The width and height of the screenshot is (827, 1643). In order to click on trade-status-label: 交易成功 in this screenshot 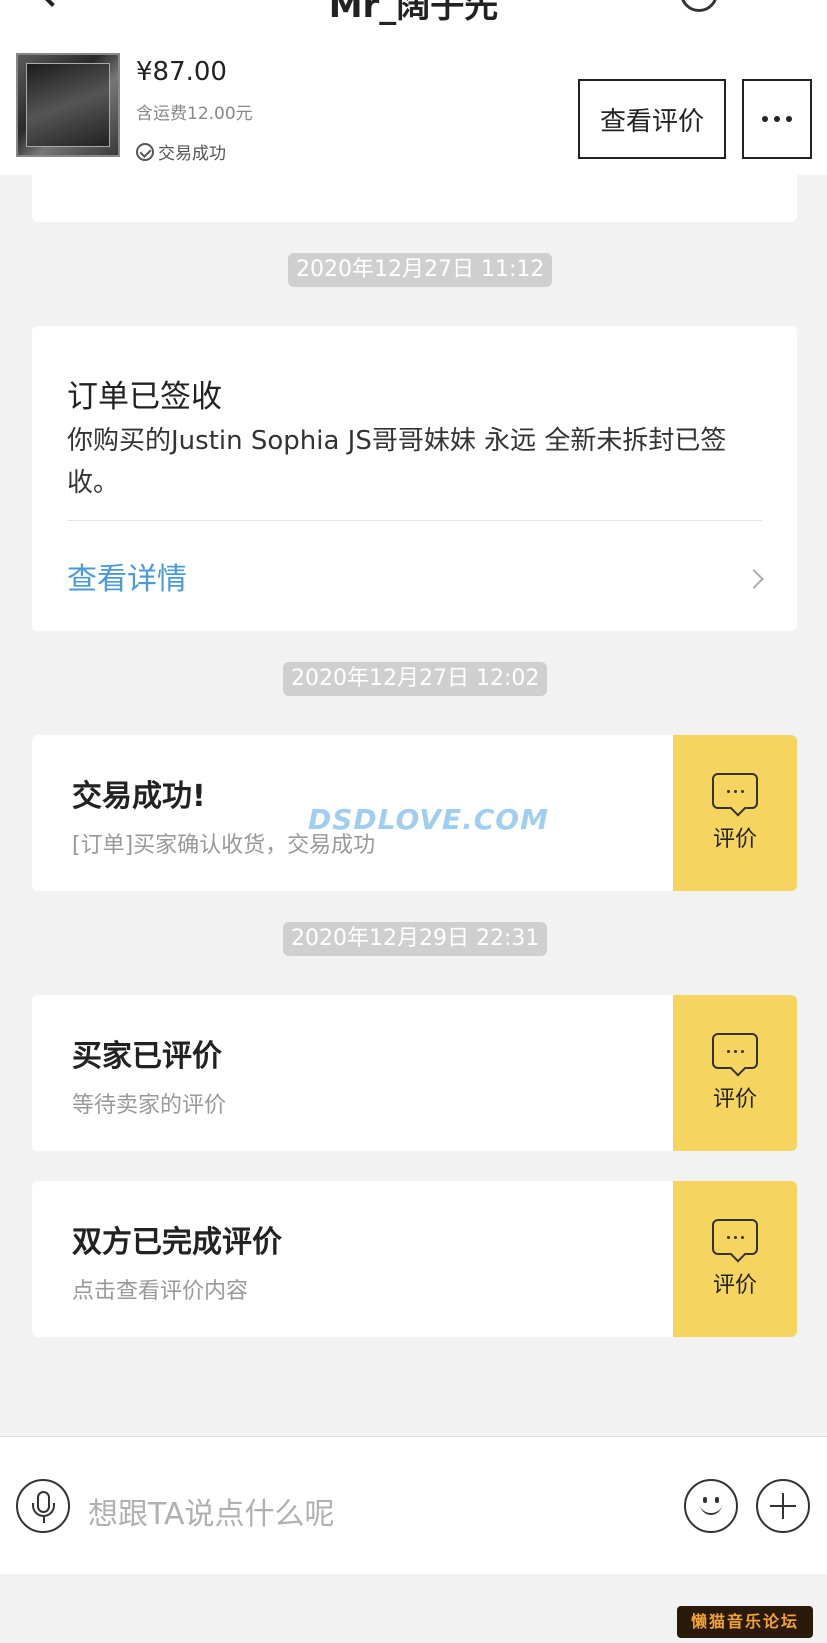, I will do `click(192, 154)`.